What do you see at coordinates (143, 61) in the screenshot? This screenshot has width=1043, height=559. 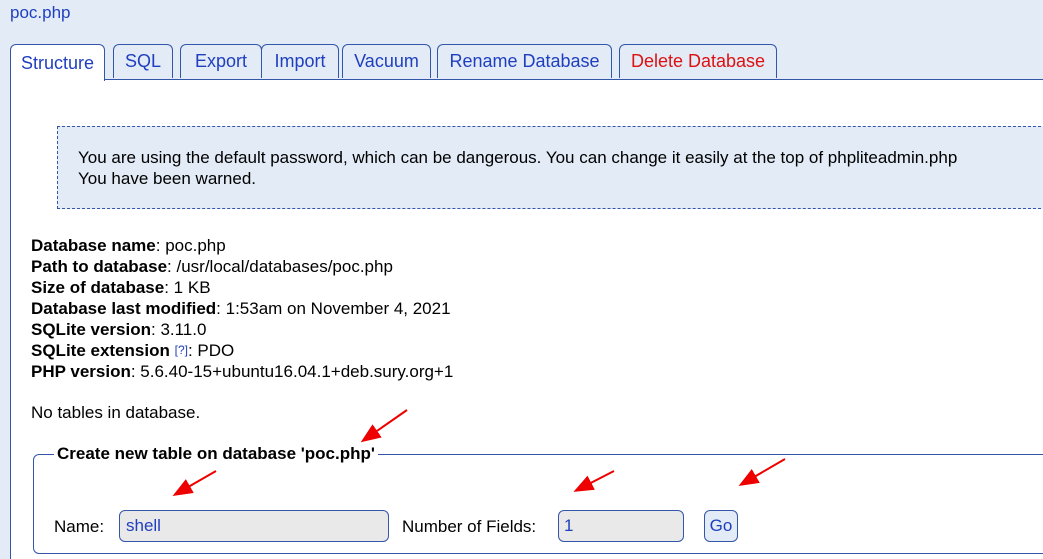 I see `tab-sql: SQL` at bounding box center [143, 61].